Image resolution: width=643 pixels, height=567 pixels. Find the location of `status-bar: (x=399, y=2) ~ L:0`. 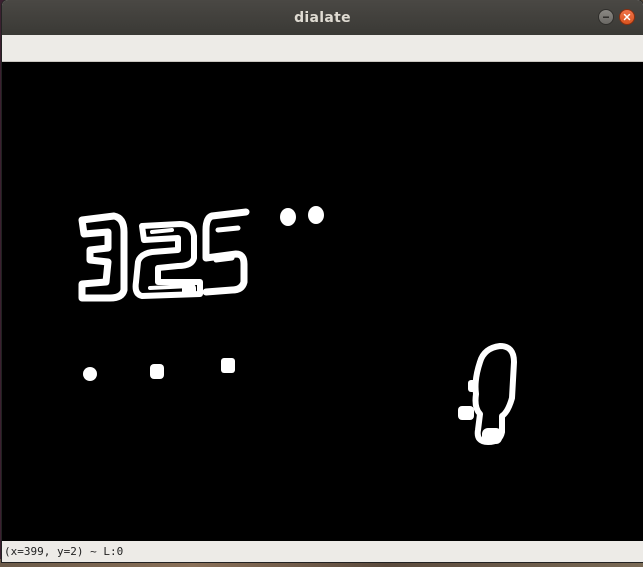

status-bar: (x=399, y=2) ~ L:0 is located at coordinates (322, 551).